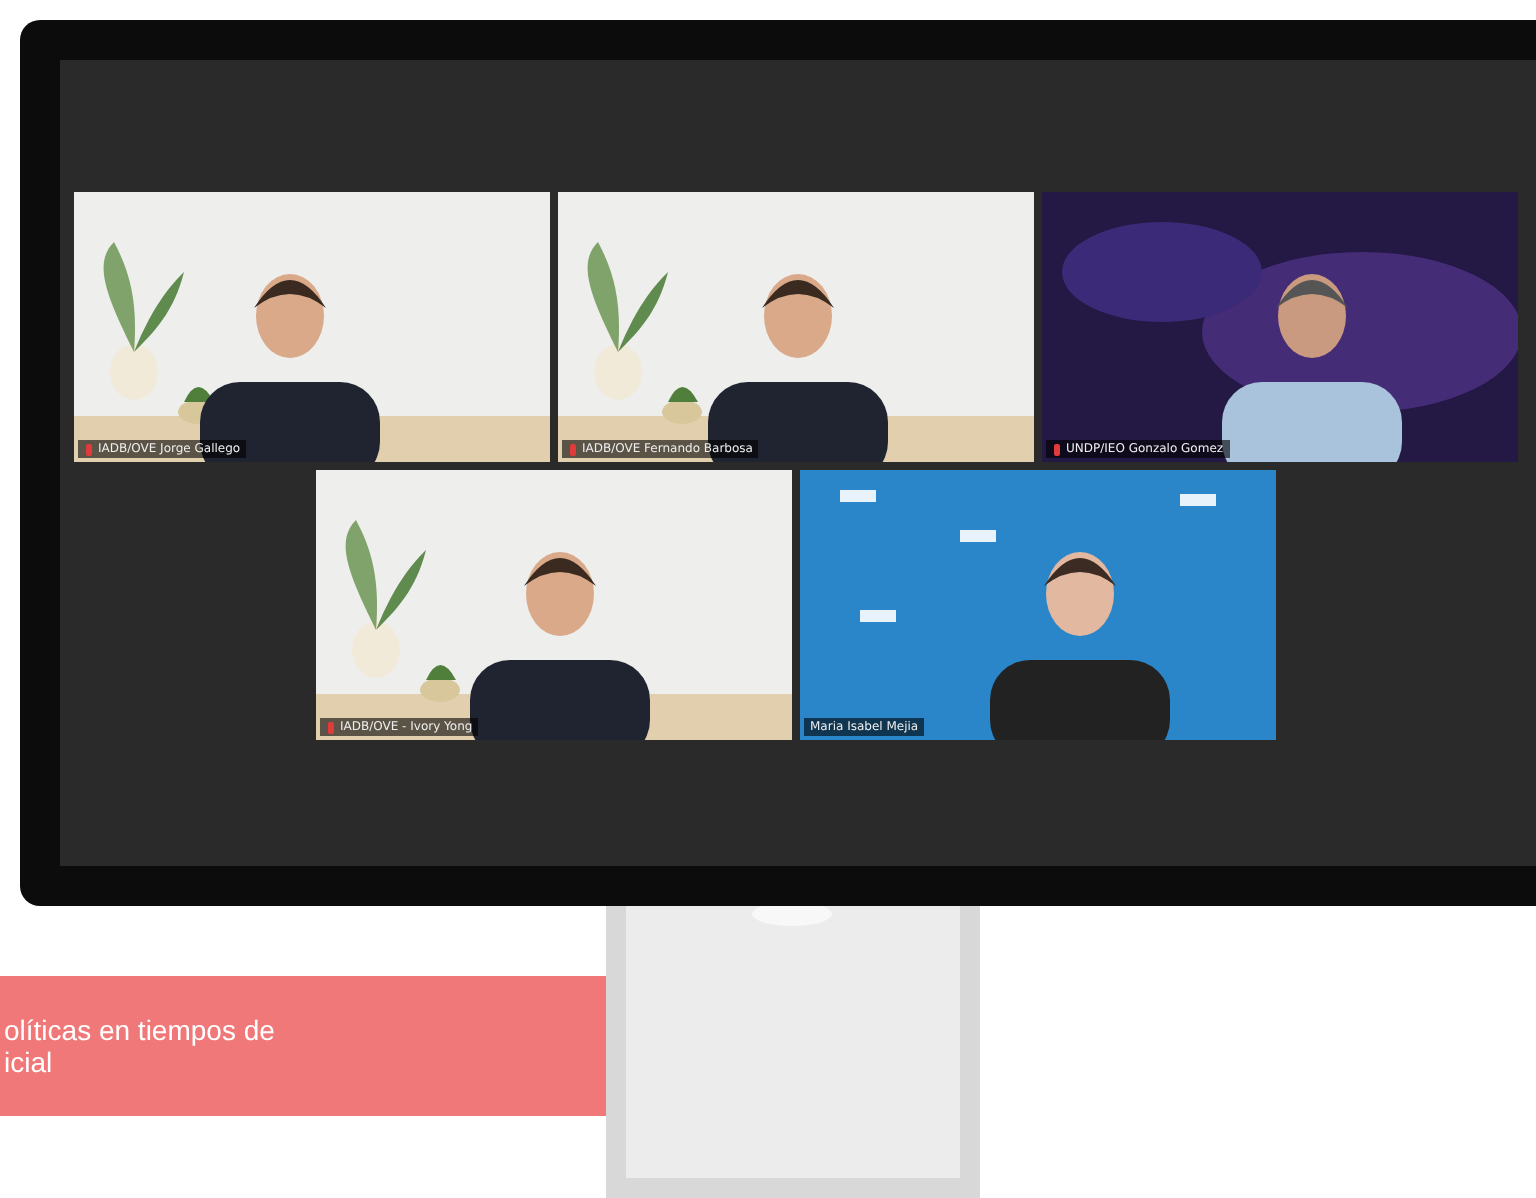 Image resolution: width=1536 pixels, height=1198 pixels. I want to click on caption-text: icial, so click(29, 1062).